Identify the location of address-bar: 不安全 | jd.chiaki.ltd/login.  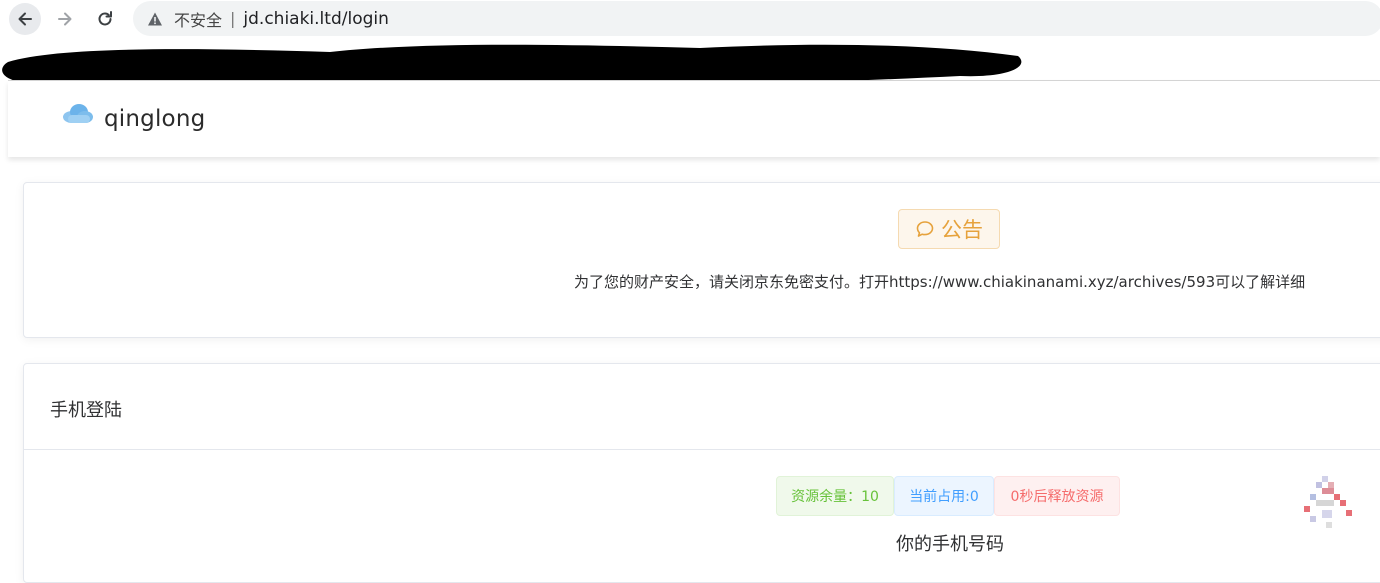
(756, 18).